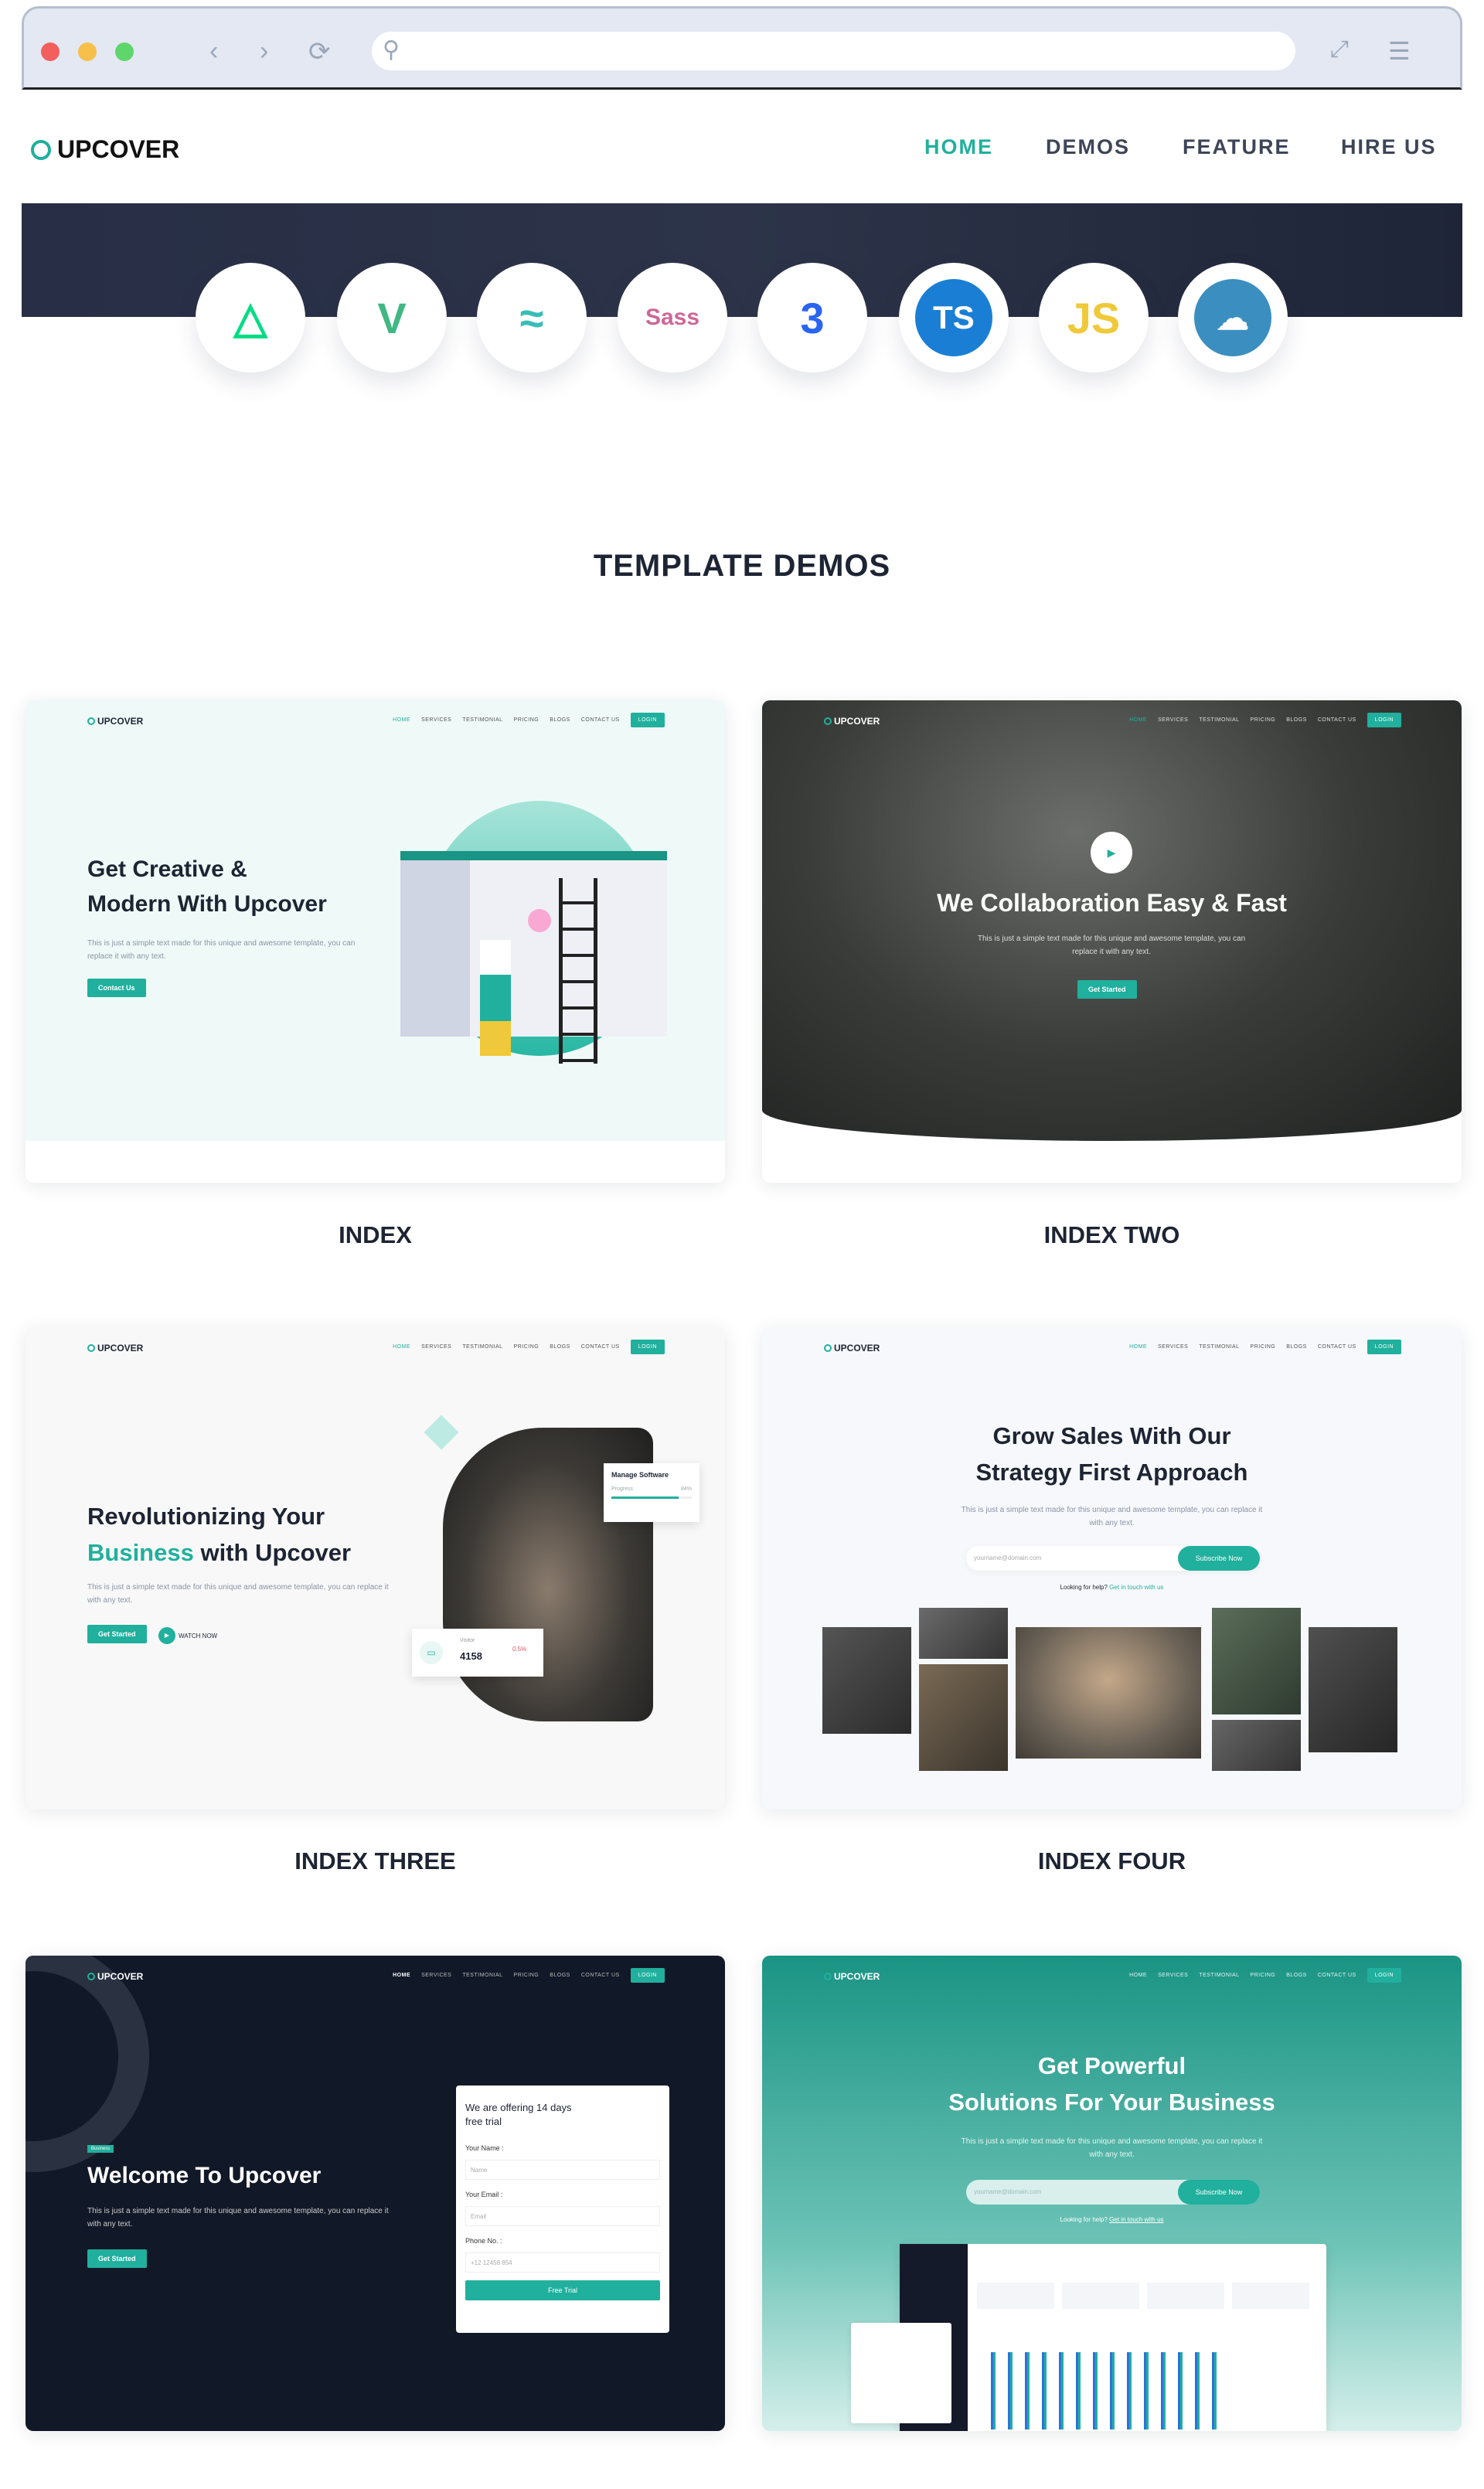 Image resolution: width=1484 pixels, height=2489 pixels. I want to click on email-input: Email, so click(562, 2216).